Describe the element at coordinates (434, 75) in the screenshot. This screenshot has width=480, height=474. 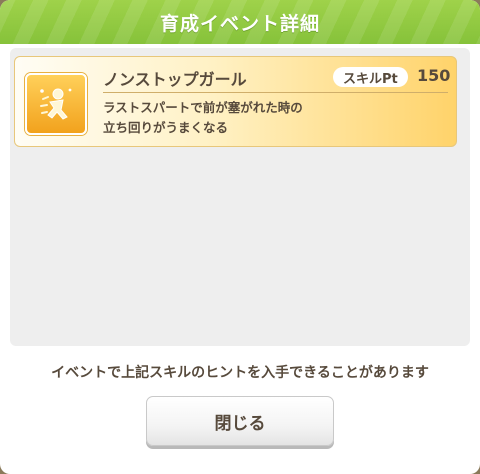
I see `skill-pt-value: 150` at that location.